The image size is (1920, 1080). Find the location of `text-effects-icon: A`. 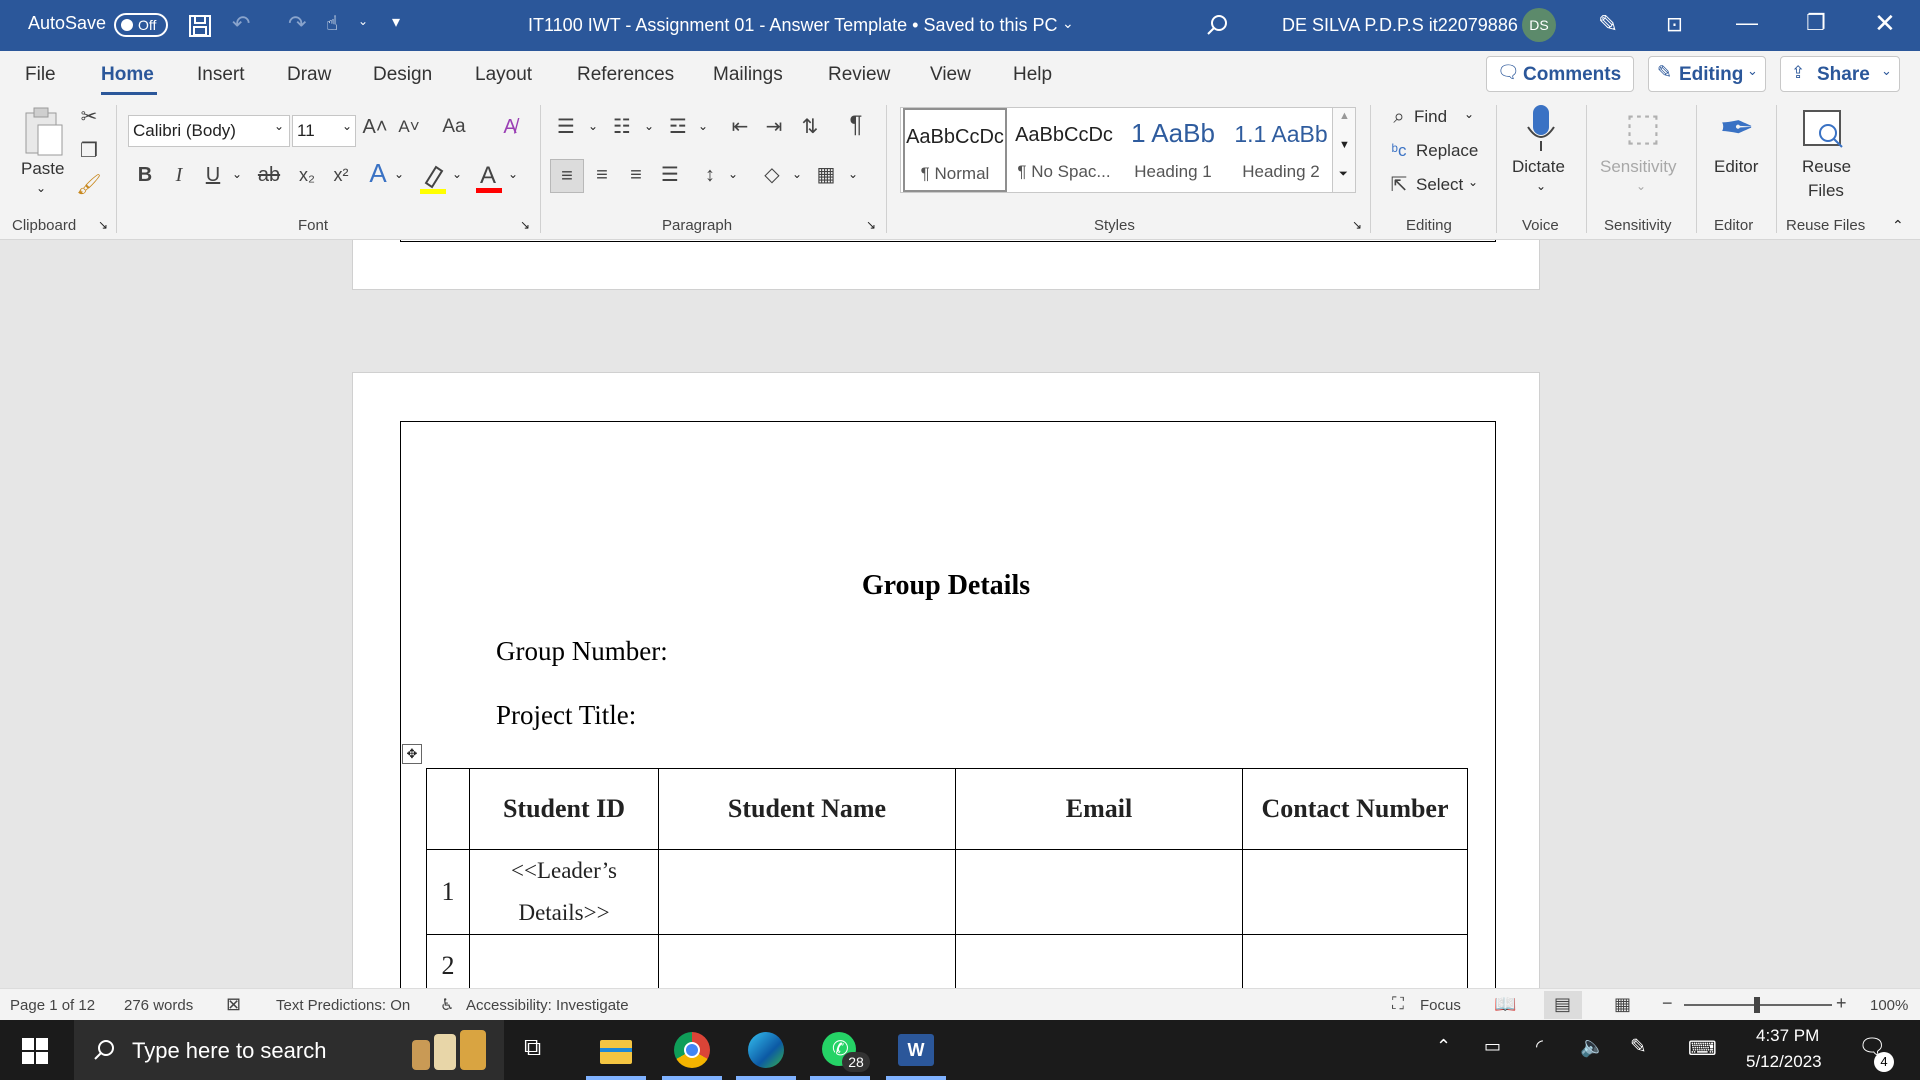

text-effects-icon: A is located at coordinates (378, 173).